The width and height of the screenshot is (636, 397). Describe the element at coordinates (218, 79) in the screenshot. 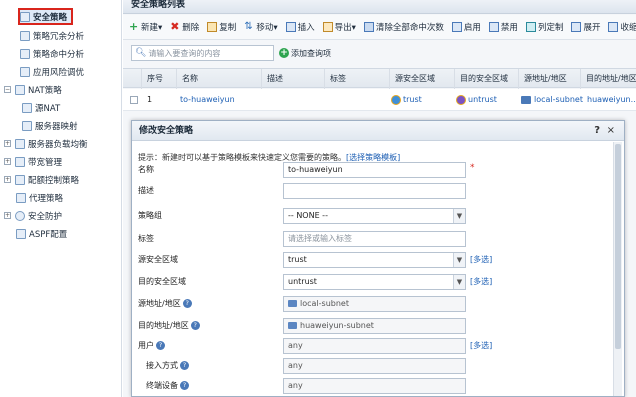

I see `column-header-name: 名称` at that location.